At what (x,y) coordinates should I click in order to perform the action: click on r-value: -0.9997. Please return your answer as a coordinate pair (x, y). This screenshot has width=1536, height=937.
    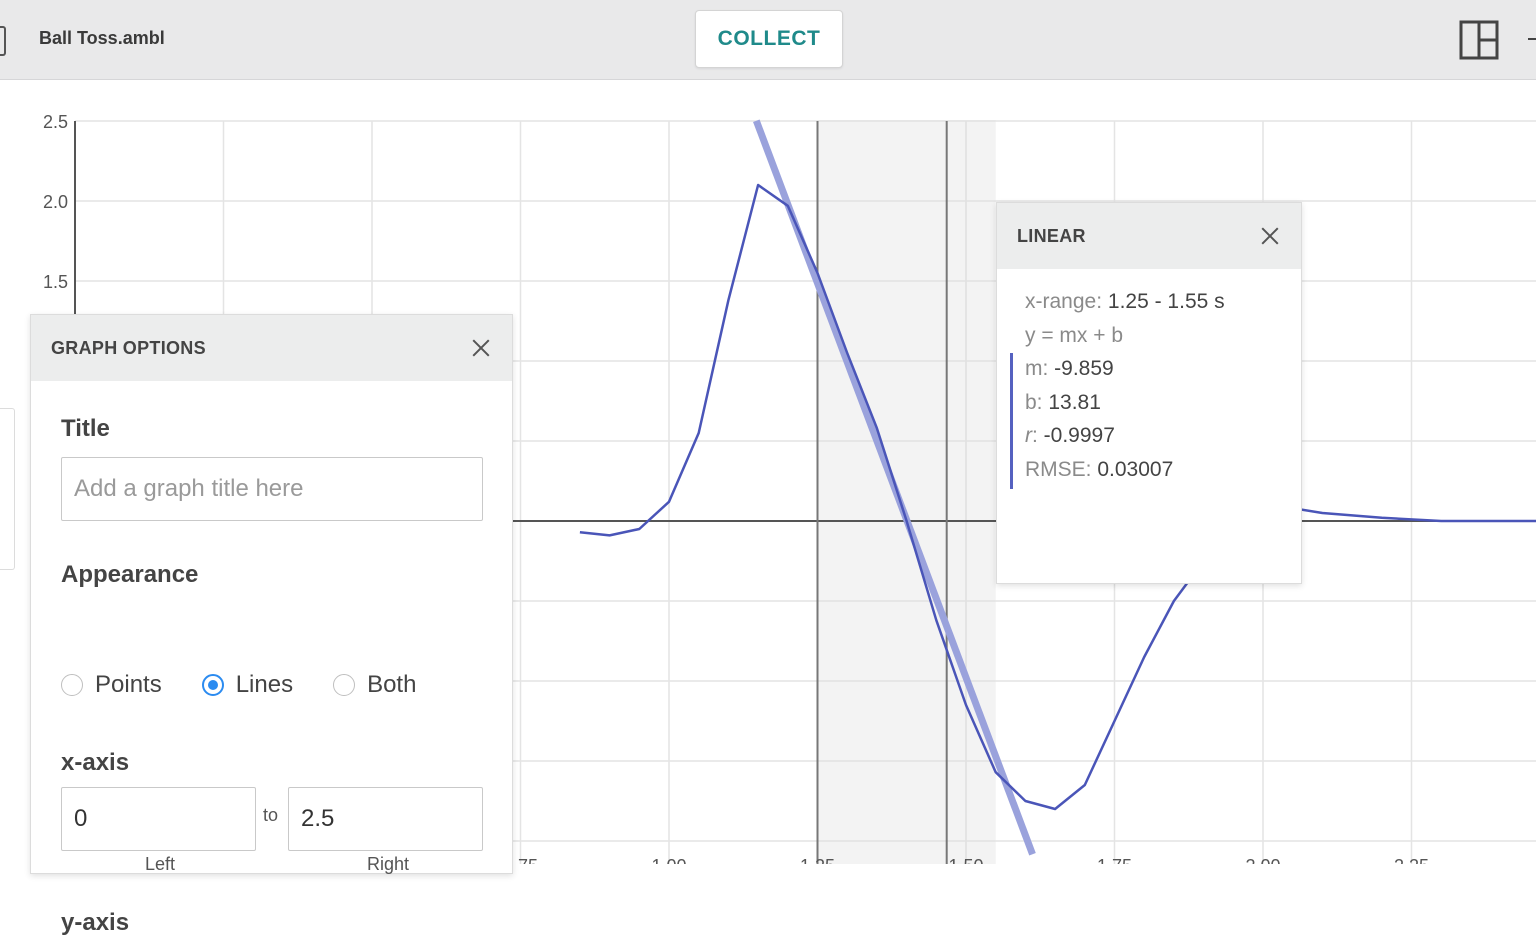
    Looking at the image, I should click on (1079, 436).